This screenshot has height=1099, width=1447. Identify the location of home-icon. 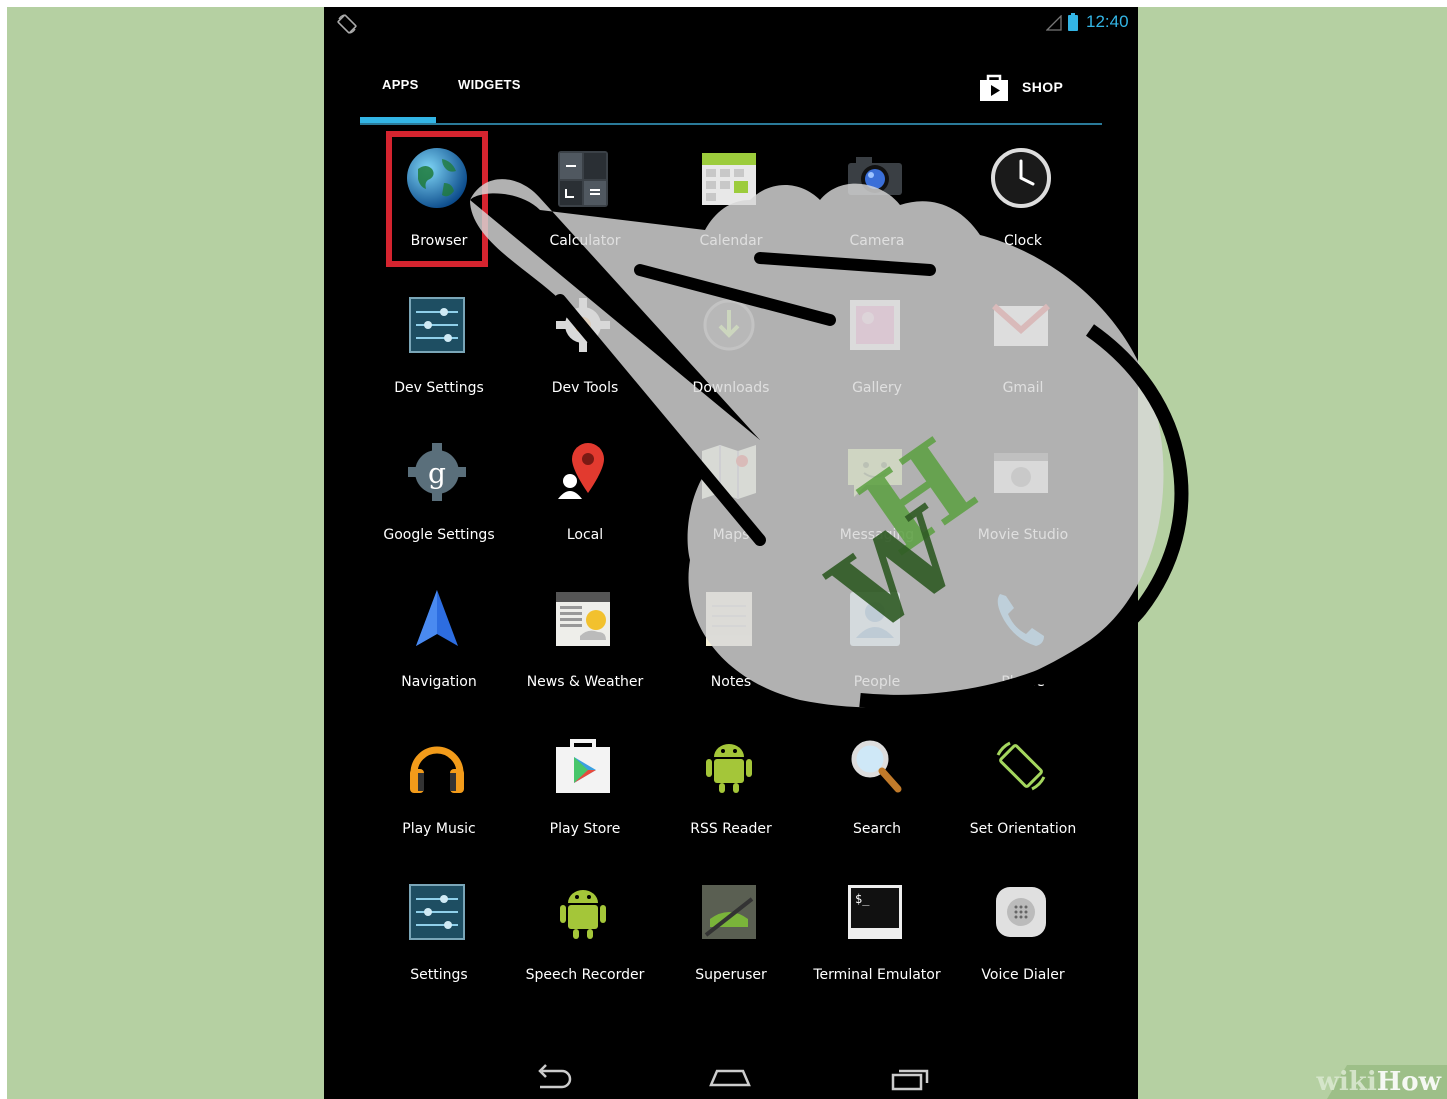
(730, 1077).